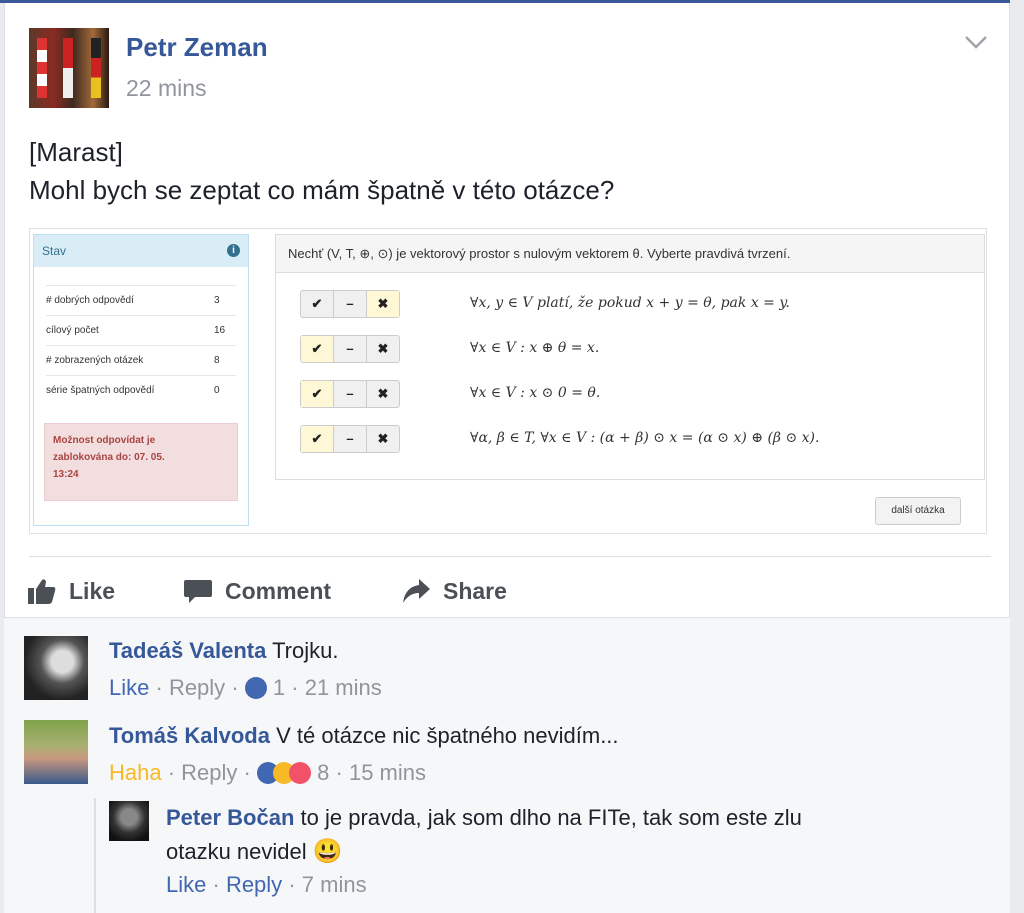 This screenshot has width=1024, height=913. I want to click on stat-row: série špatných odpovědí 0, so click(141, 390).